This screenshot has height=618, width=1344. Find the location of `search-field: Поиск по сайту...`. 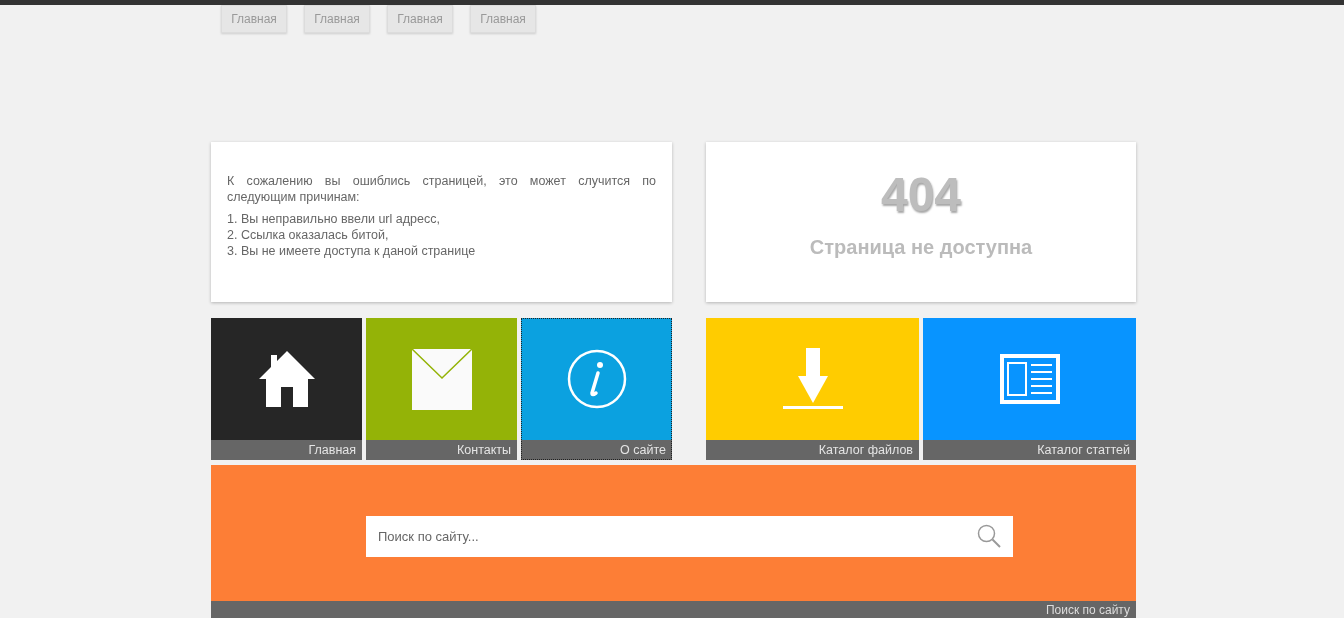

search-field: Поиск по сайту... is located at coordinates (689, 536).